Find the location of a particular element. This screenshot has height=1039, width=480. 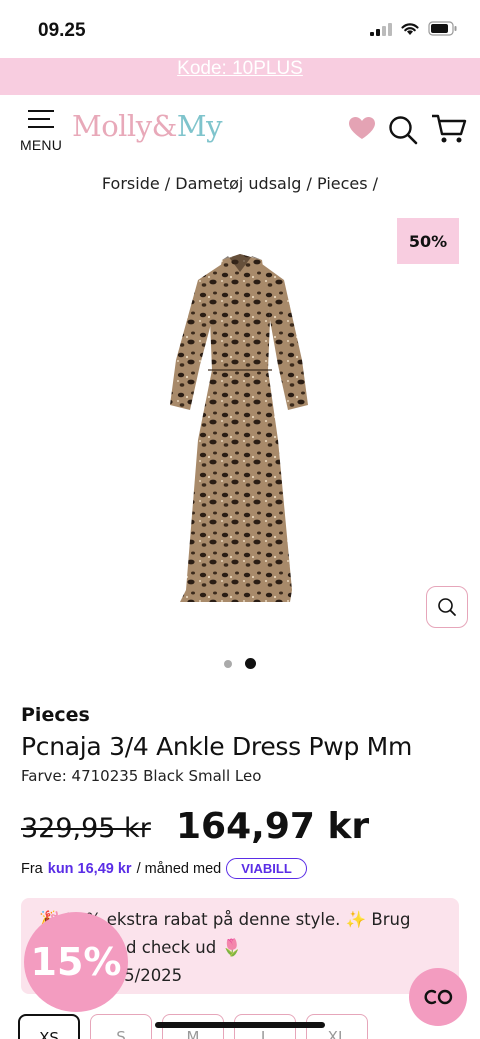

promo-bar: Kode: 10PLUS is located at coordinates (240, 76).